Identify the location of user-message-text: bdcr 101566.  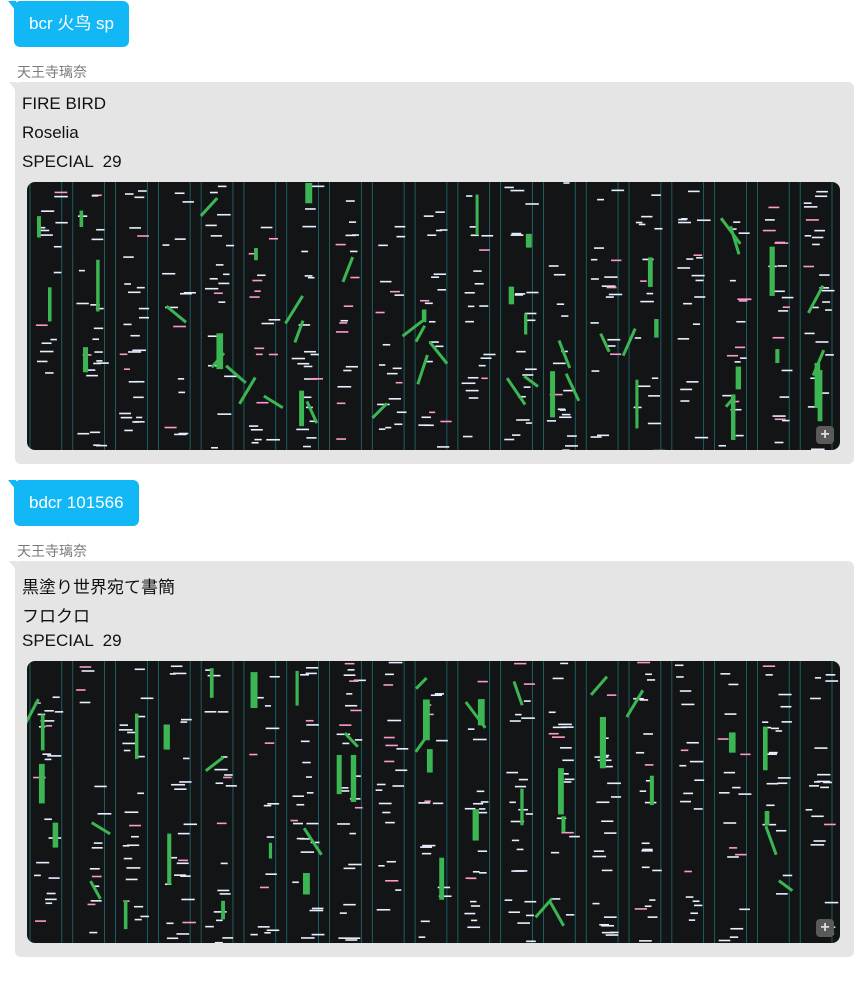
(76, 502).